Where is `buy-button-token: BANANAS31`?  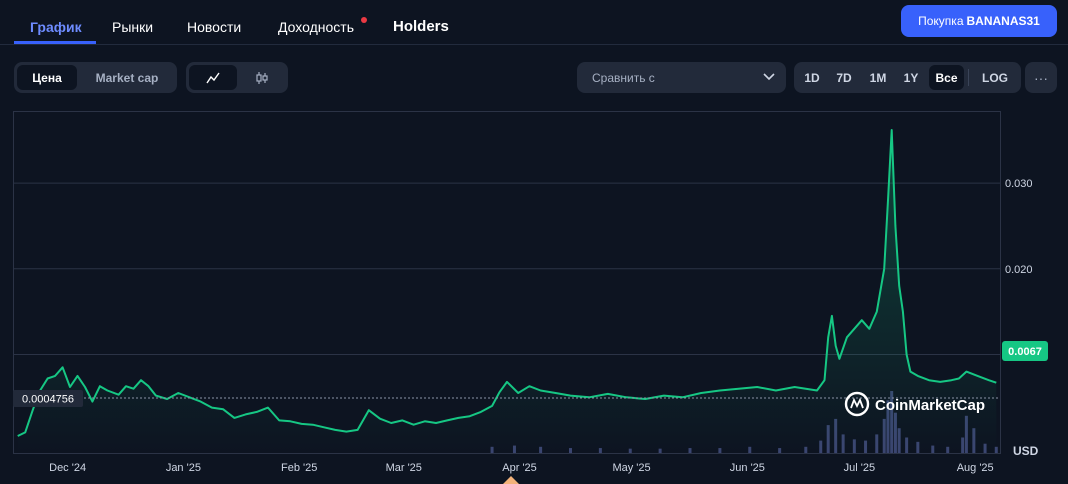 buy-button-token: BANANAS31 is located at coordinates (1003, 21).